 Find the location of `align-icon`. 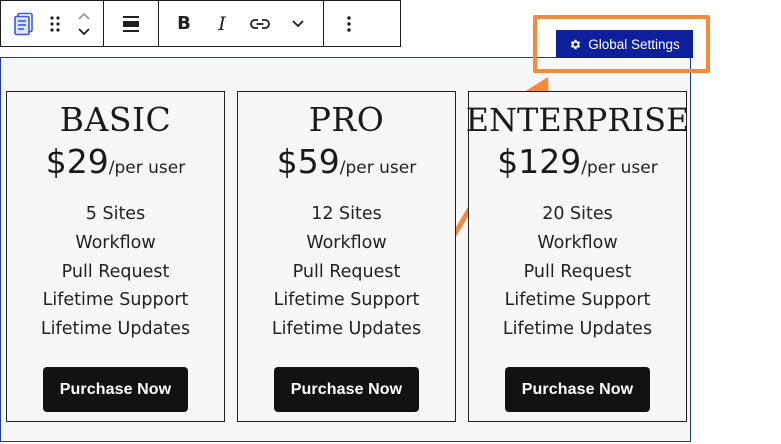

align-icon is located at coordinates (131, 23).